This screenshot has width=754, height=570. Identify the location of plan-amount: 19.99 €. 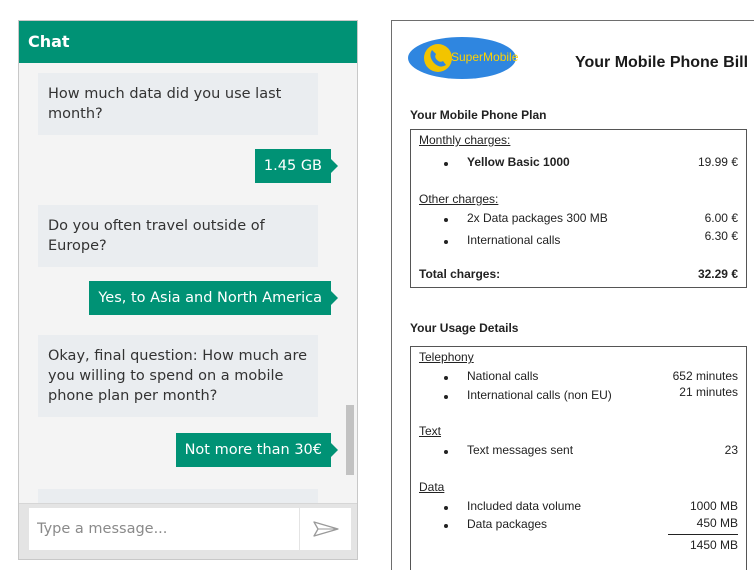
(717, 162).